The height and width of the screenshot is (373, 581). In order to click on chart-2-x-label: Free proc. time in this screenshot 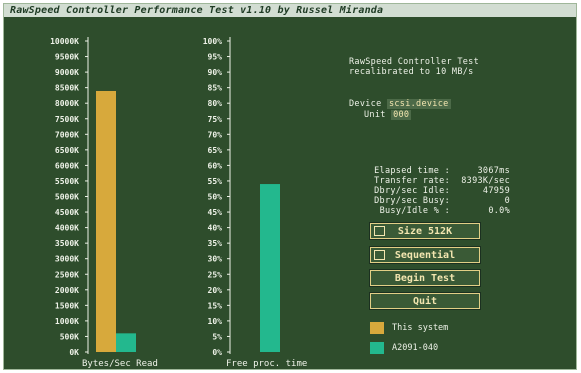, I will do `click(266, 364)`.